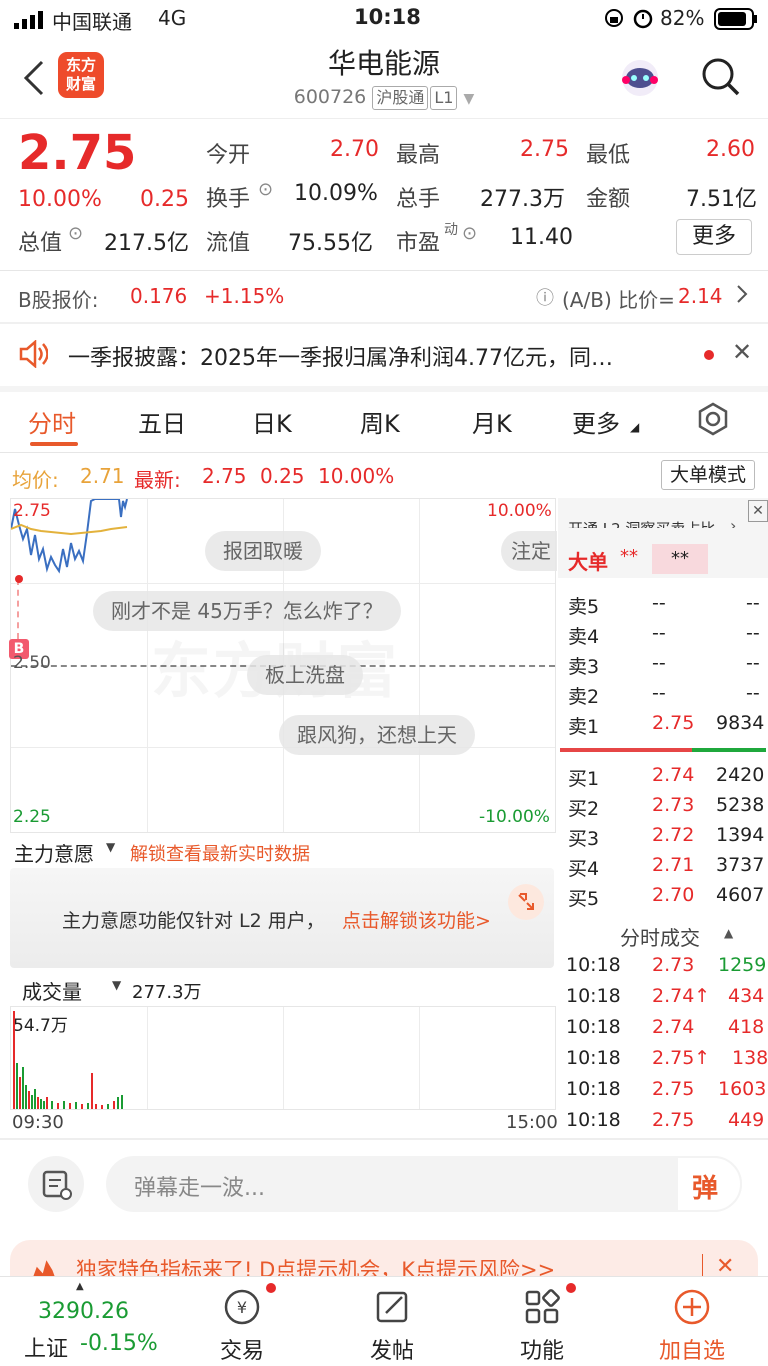 The image size is (768, 1366). What do you see at coordinates (660, 938) in the screenshot?
I see `tick-header-label: 分时成交` at bounding box center [660, 938].